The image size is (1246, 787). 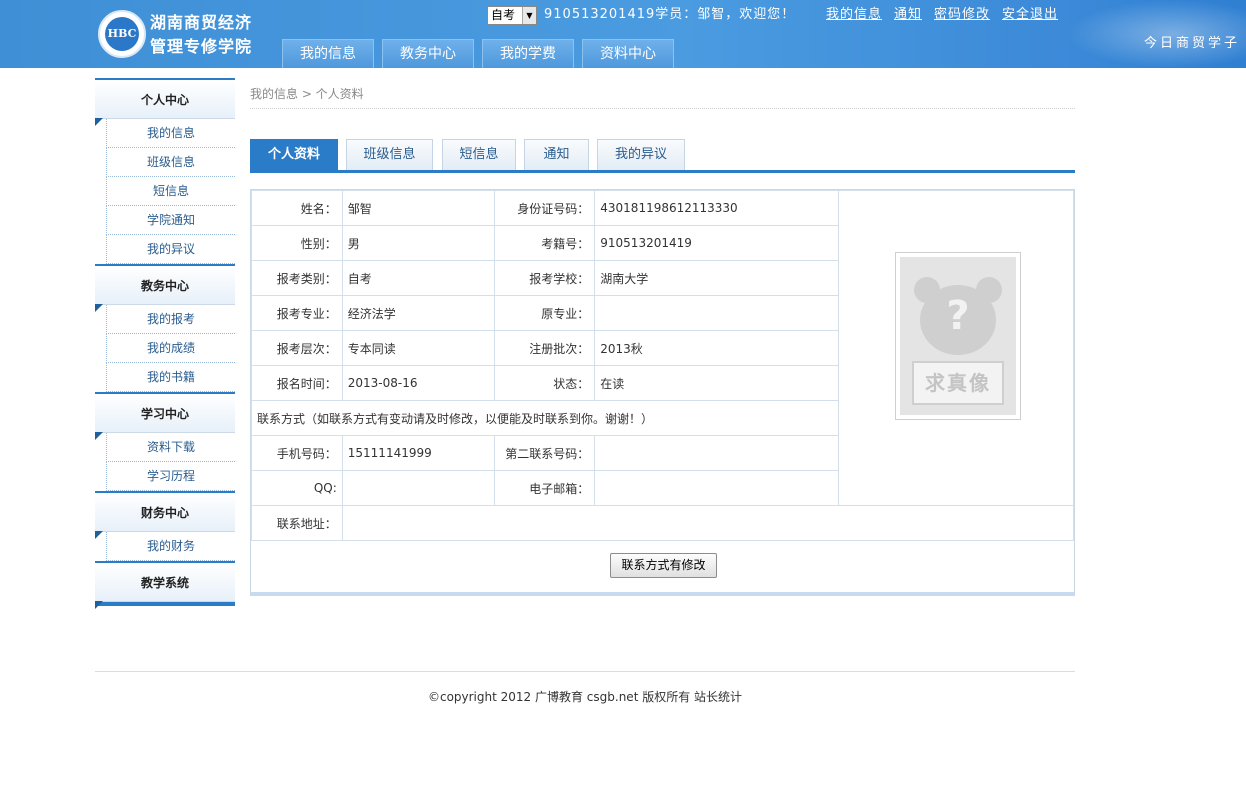 I want to click on level-value: 专本同读, so click(x=418, y=348).